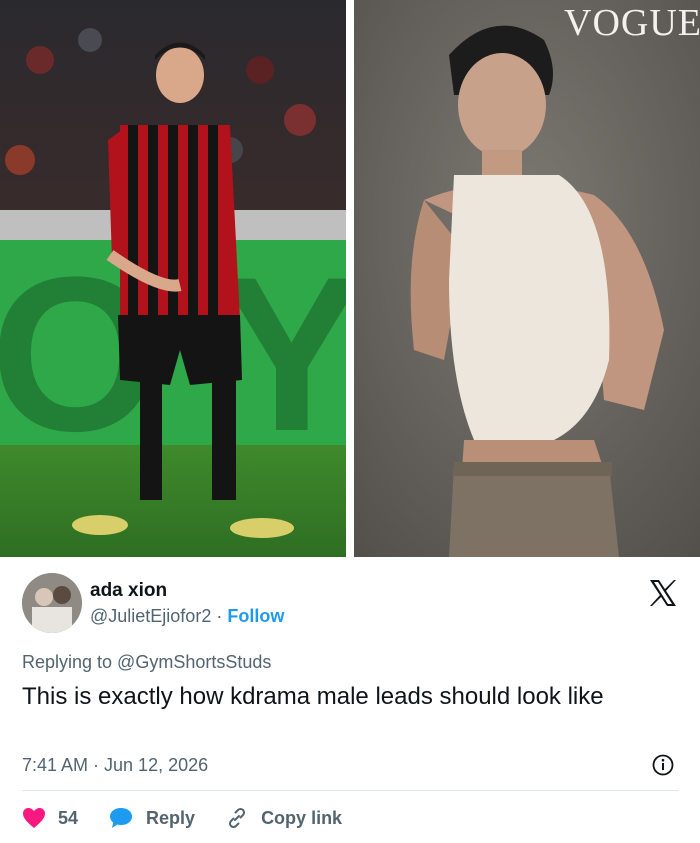  What do you see at coordinates (121, 818) in the screenshot?
I see `reply-bubble-icon` at bounding box center [121, 818].